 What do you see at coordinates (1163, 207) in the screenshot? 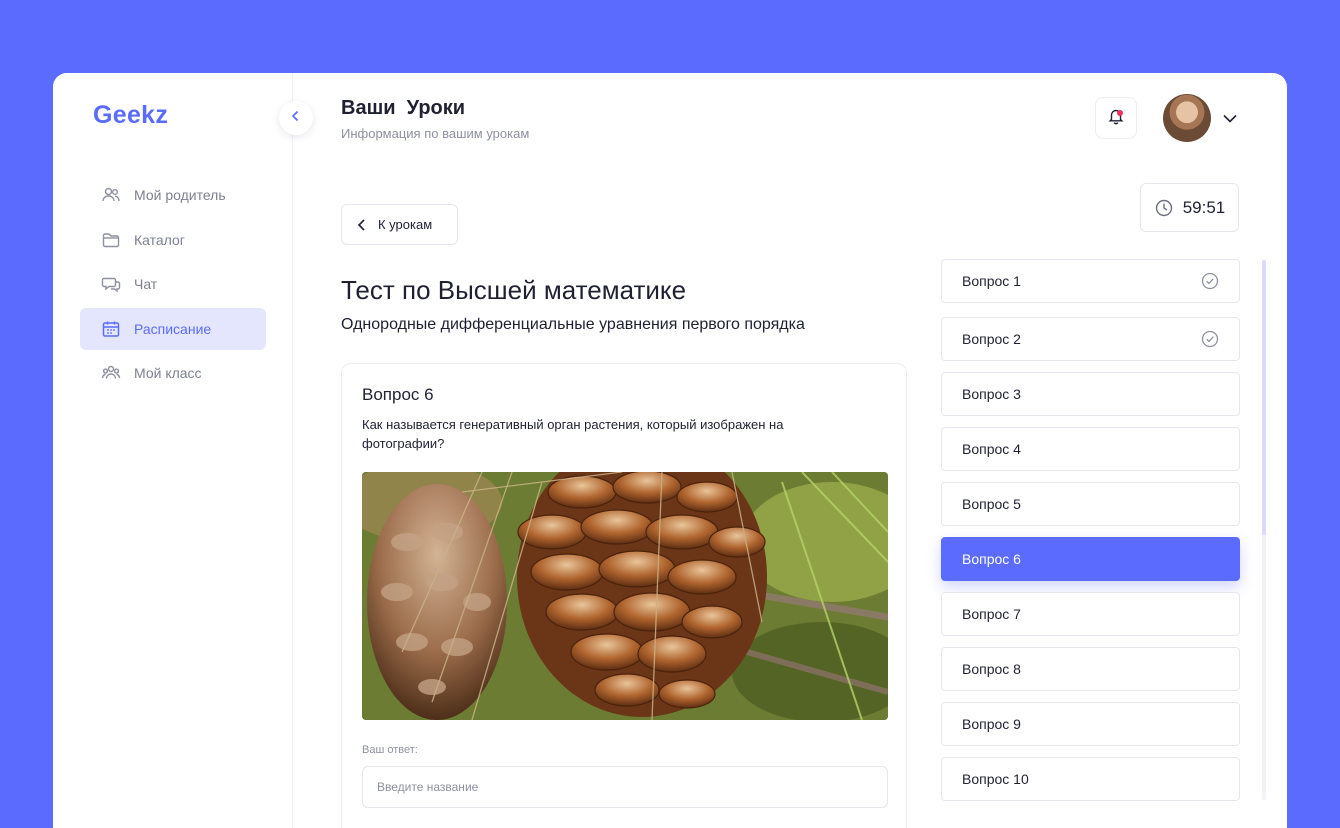
I see `clock-icon` at bounding box center [1163, 207].